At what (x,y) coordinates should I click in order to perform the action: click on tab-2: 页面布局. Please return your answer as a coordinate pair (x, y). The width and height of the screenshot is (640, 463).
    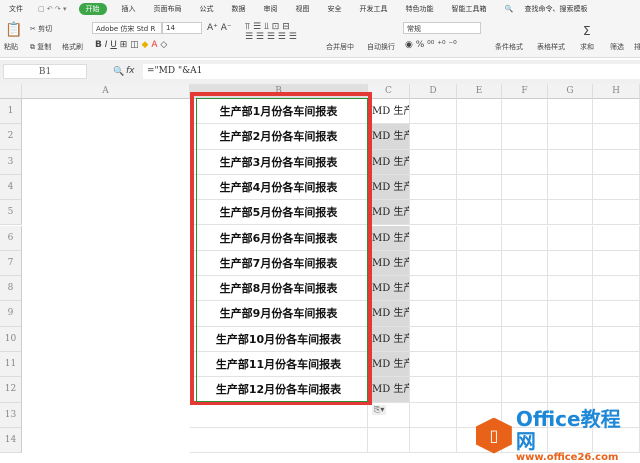
    Looking at the image, I should click on (168, 9).